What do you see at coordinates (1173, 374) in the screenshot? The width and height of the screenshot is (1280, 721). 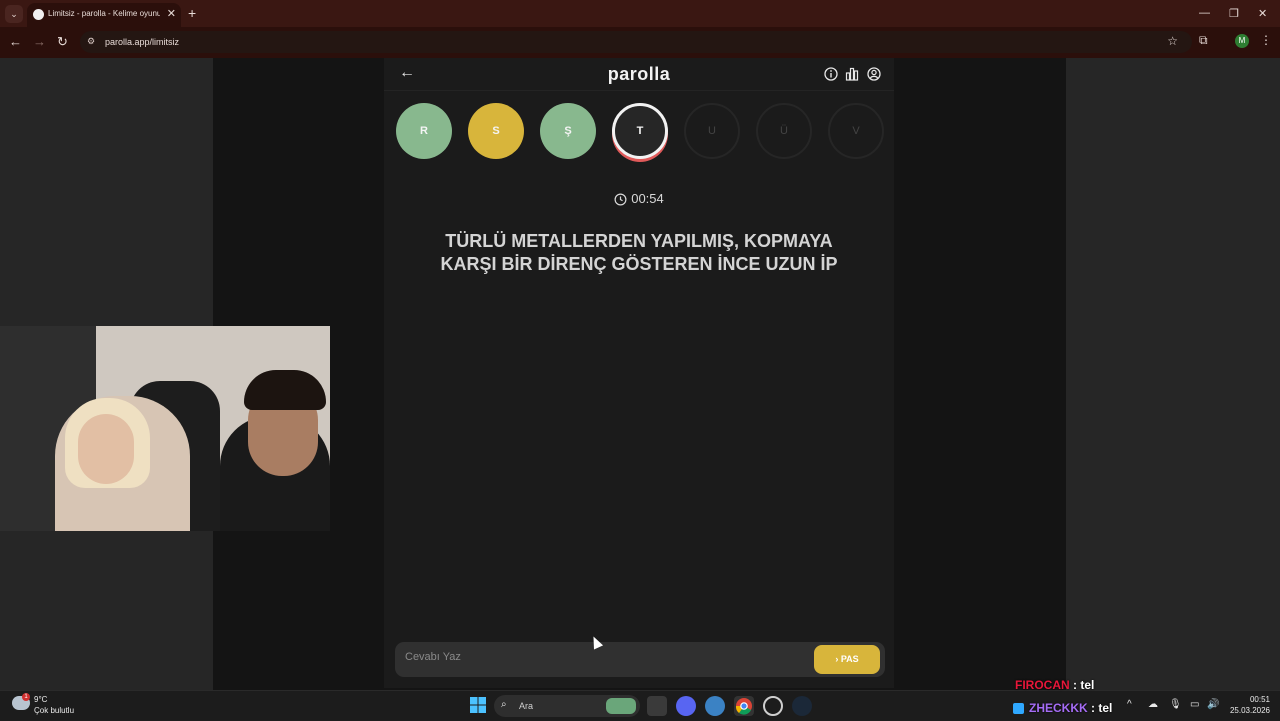 I see `right-background-panel` at bounding box center [1173, 374].